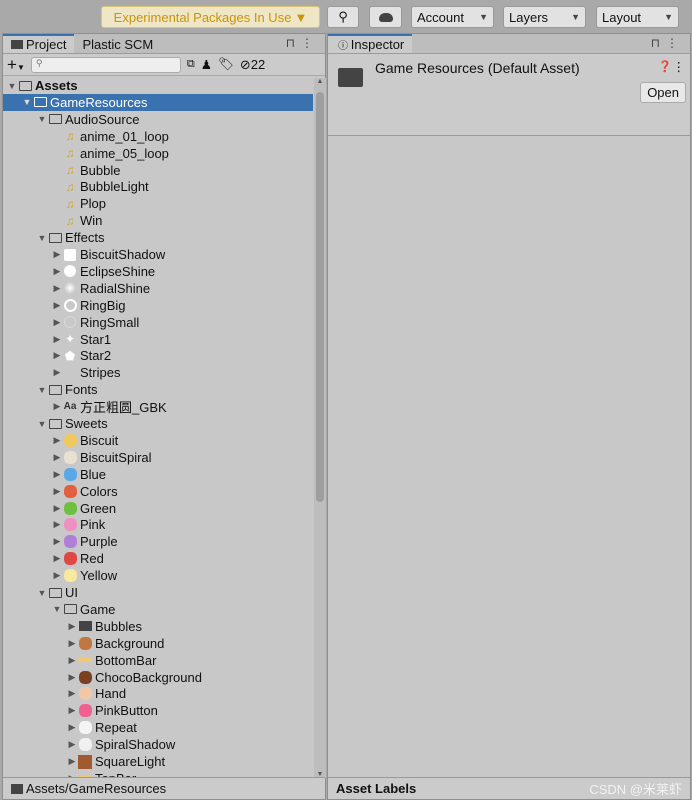  I want to click on tab-plastic-scm: Plastic SCM, so click(117, 43).